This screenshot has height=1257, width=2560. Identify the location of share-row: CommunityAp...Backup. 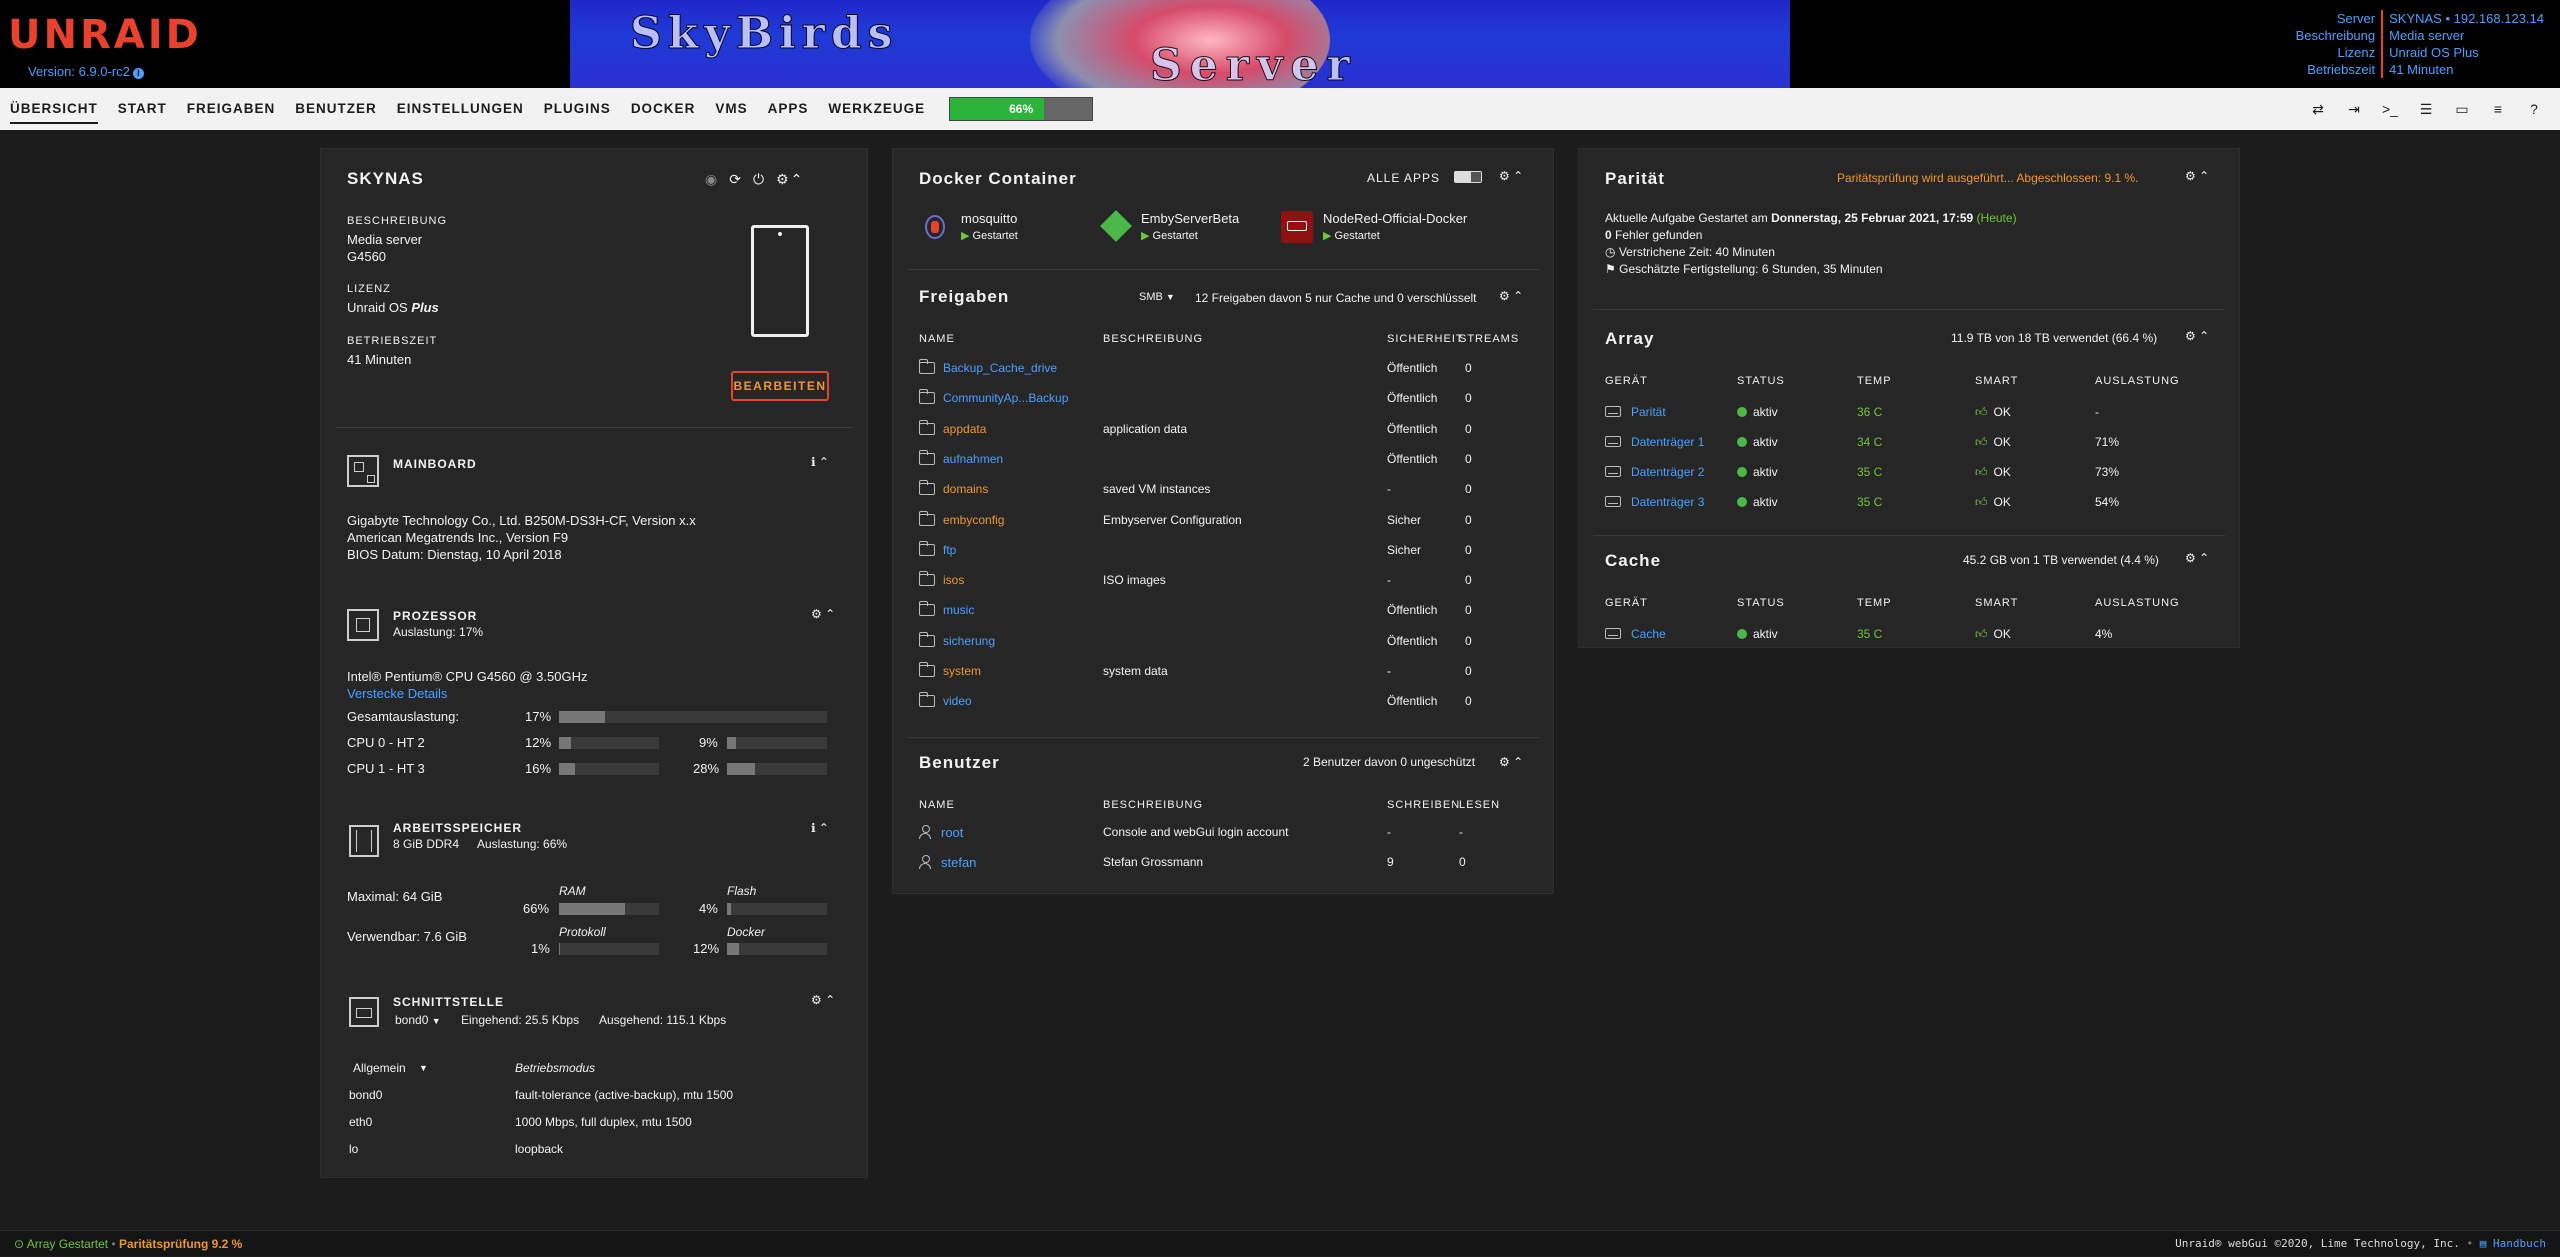
(993, 398).